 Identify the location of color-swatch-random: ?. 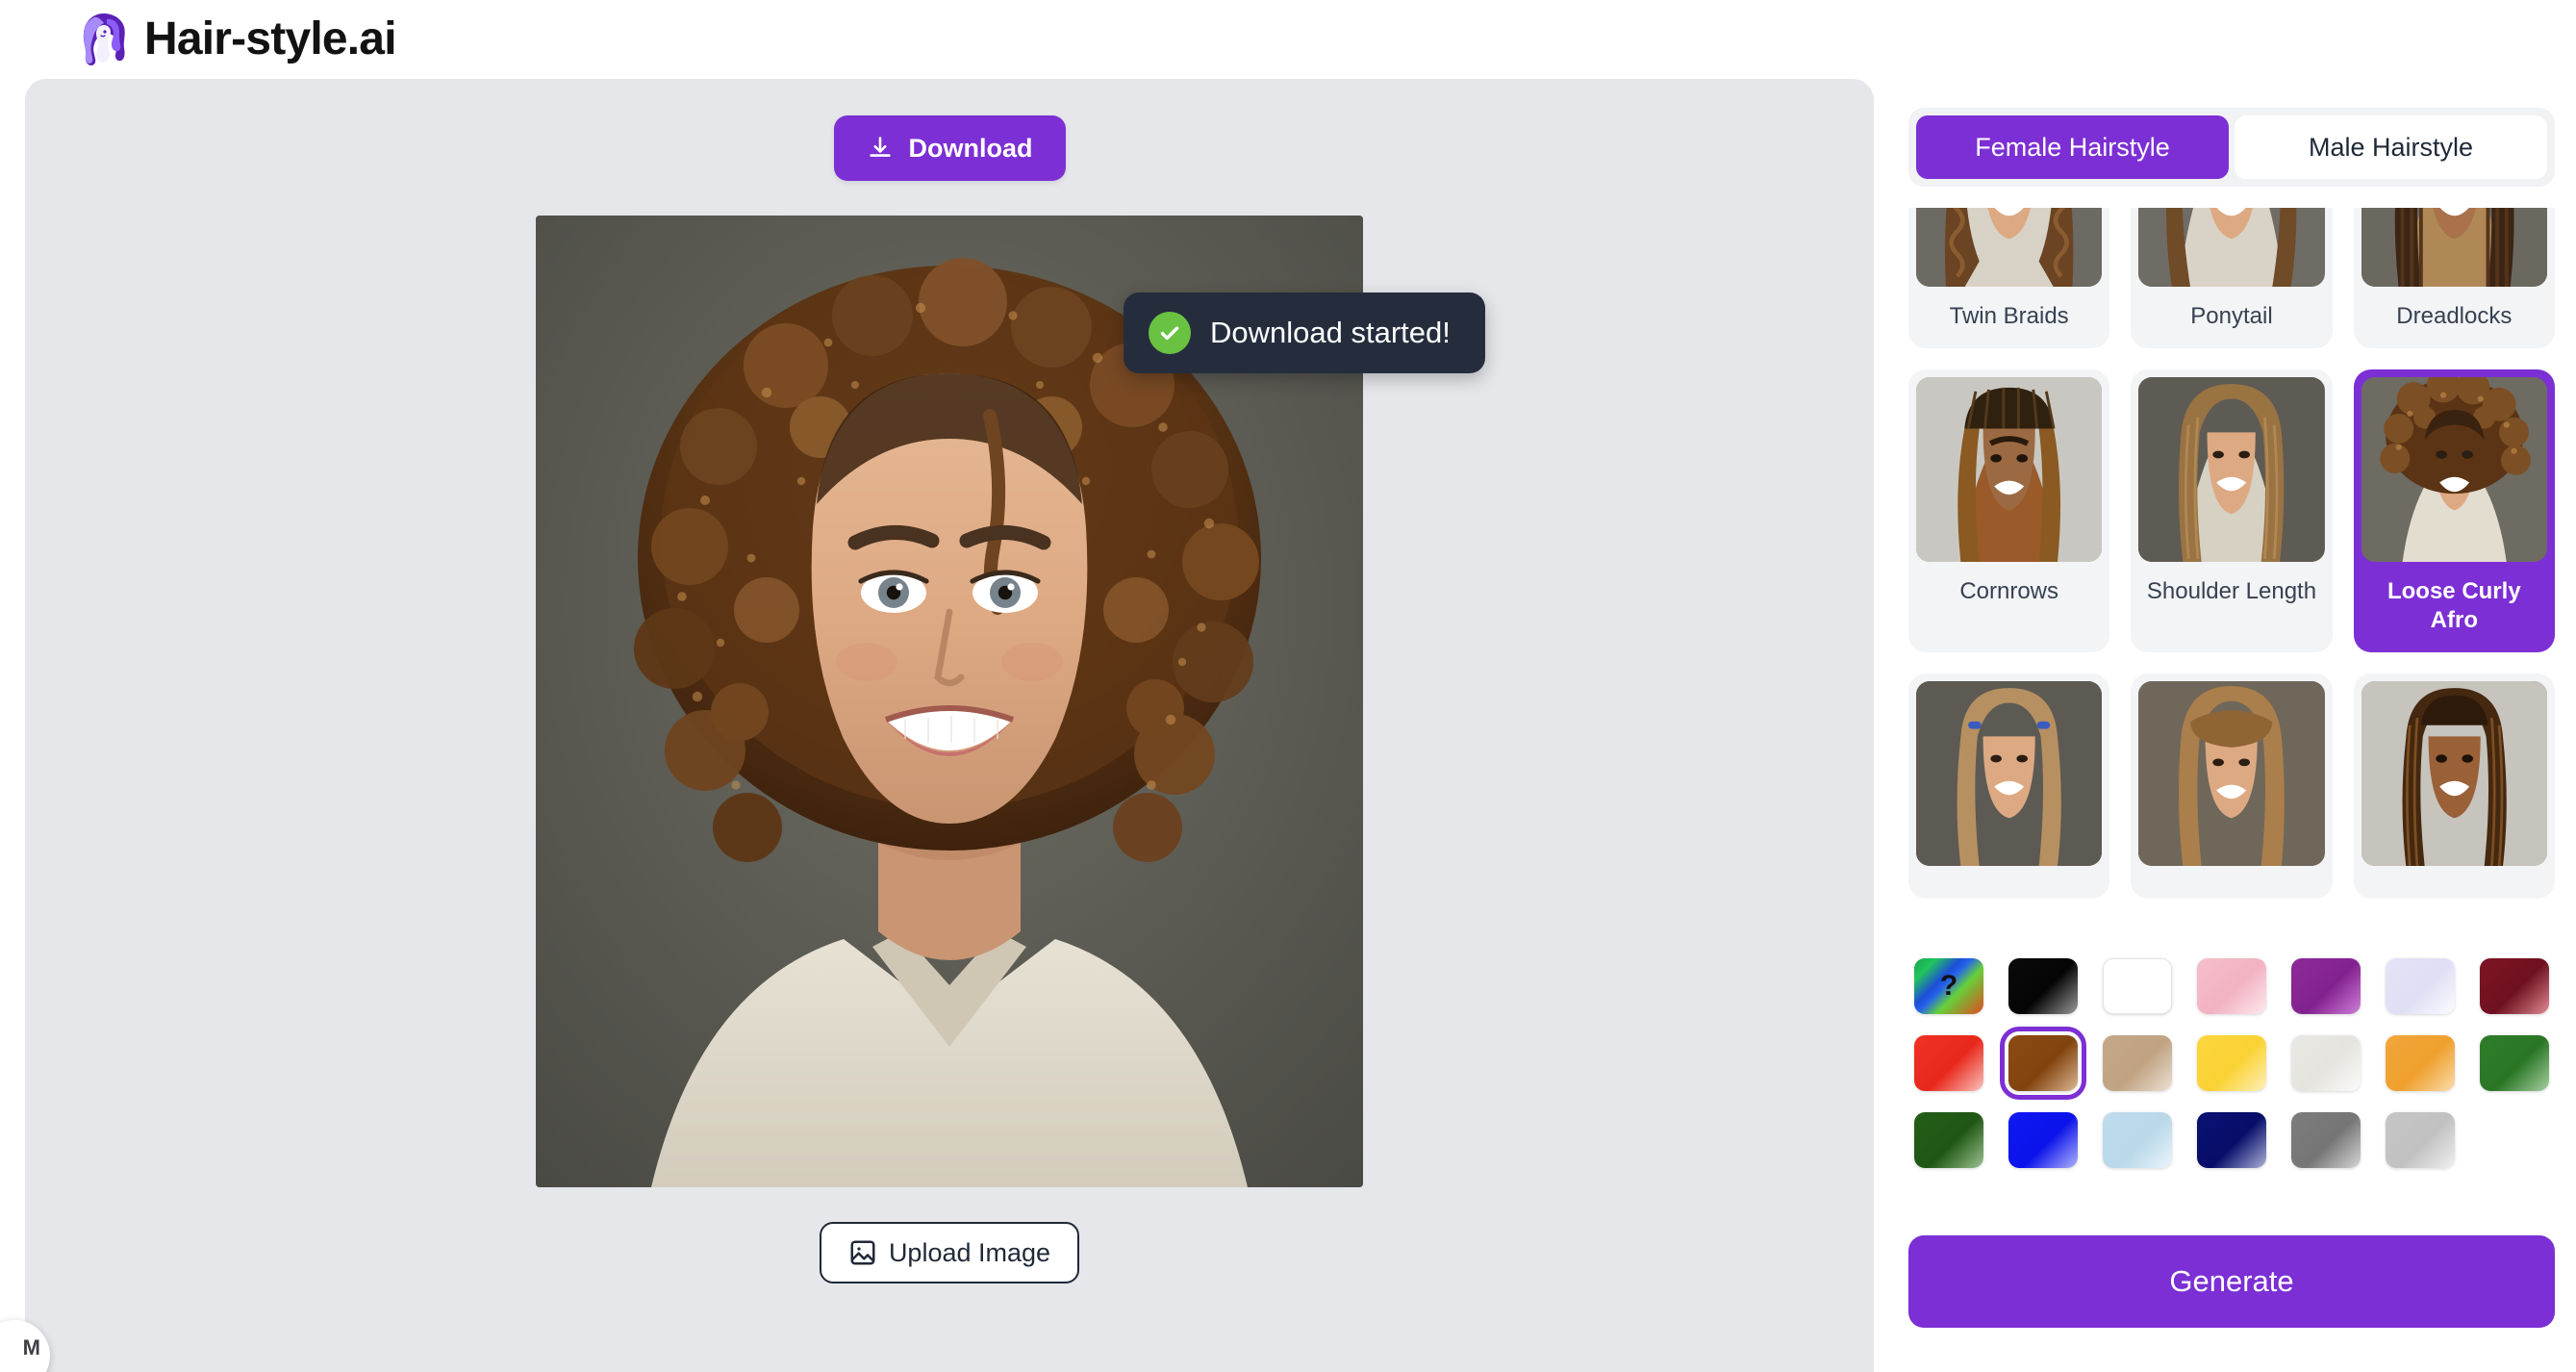
(1949, 986).